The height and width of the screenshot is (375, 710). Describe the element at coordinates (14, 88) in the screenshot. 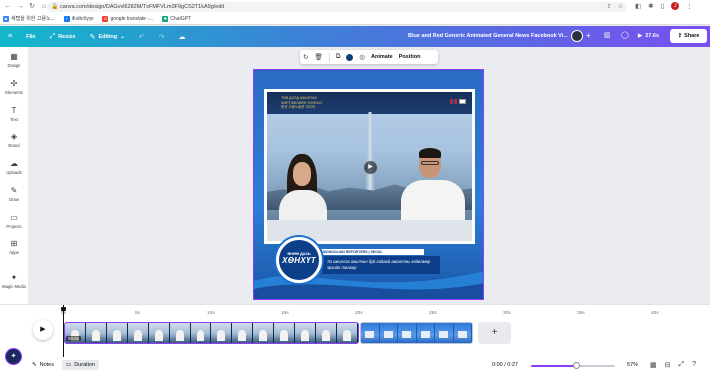

I see `sidebar-item-elements: ✣ Elements` at that location.